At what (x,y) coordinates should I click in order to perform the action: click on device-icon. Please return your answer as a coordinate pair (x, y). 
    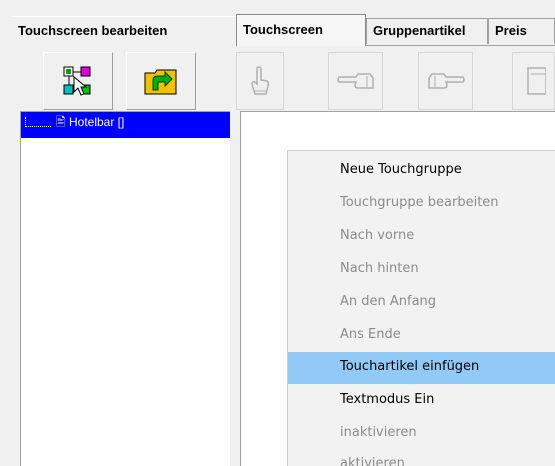
    Looking at the image, I should click on (536, 81).